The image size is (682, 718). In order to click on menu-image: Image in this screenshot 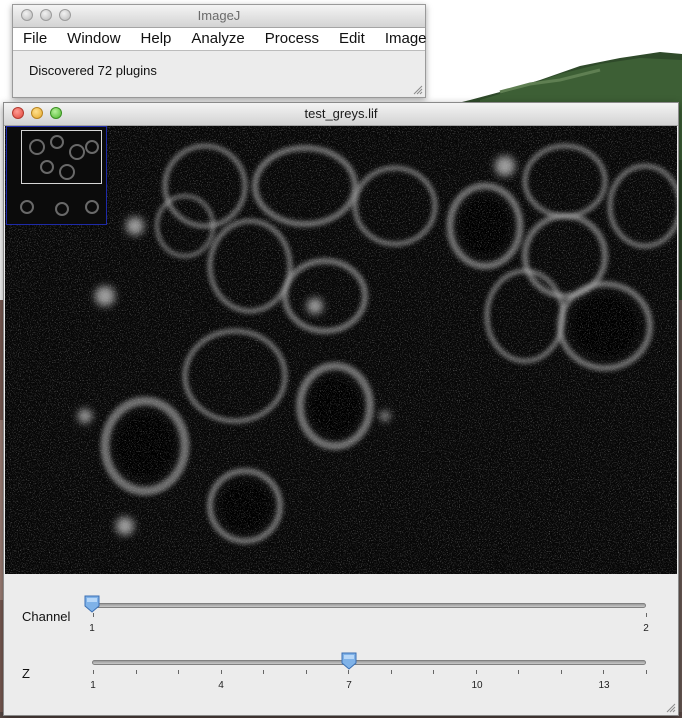, I will do `click(406, 39)`.